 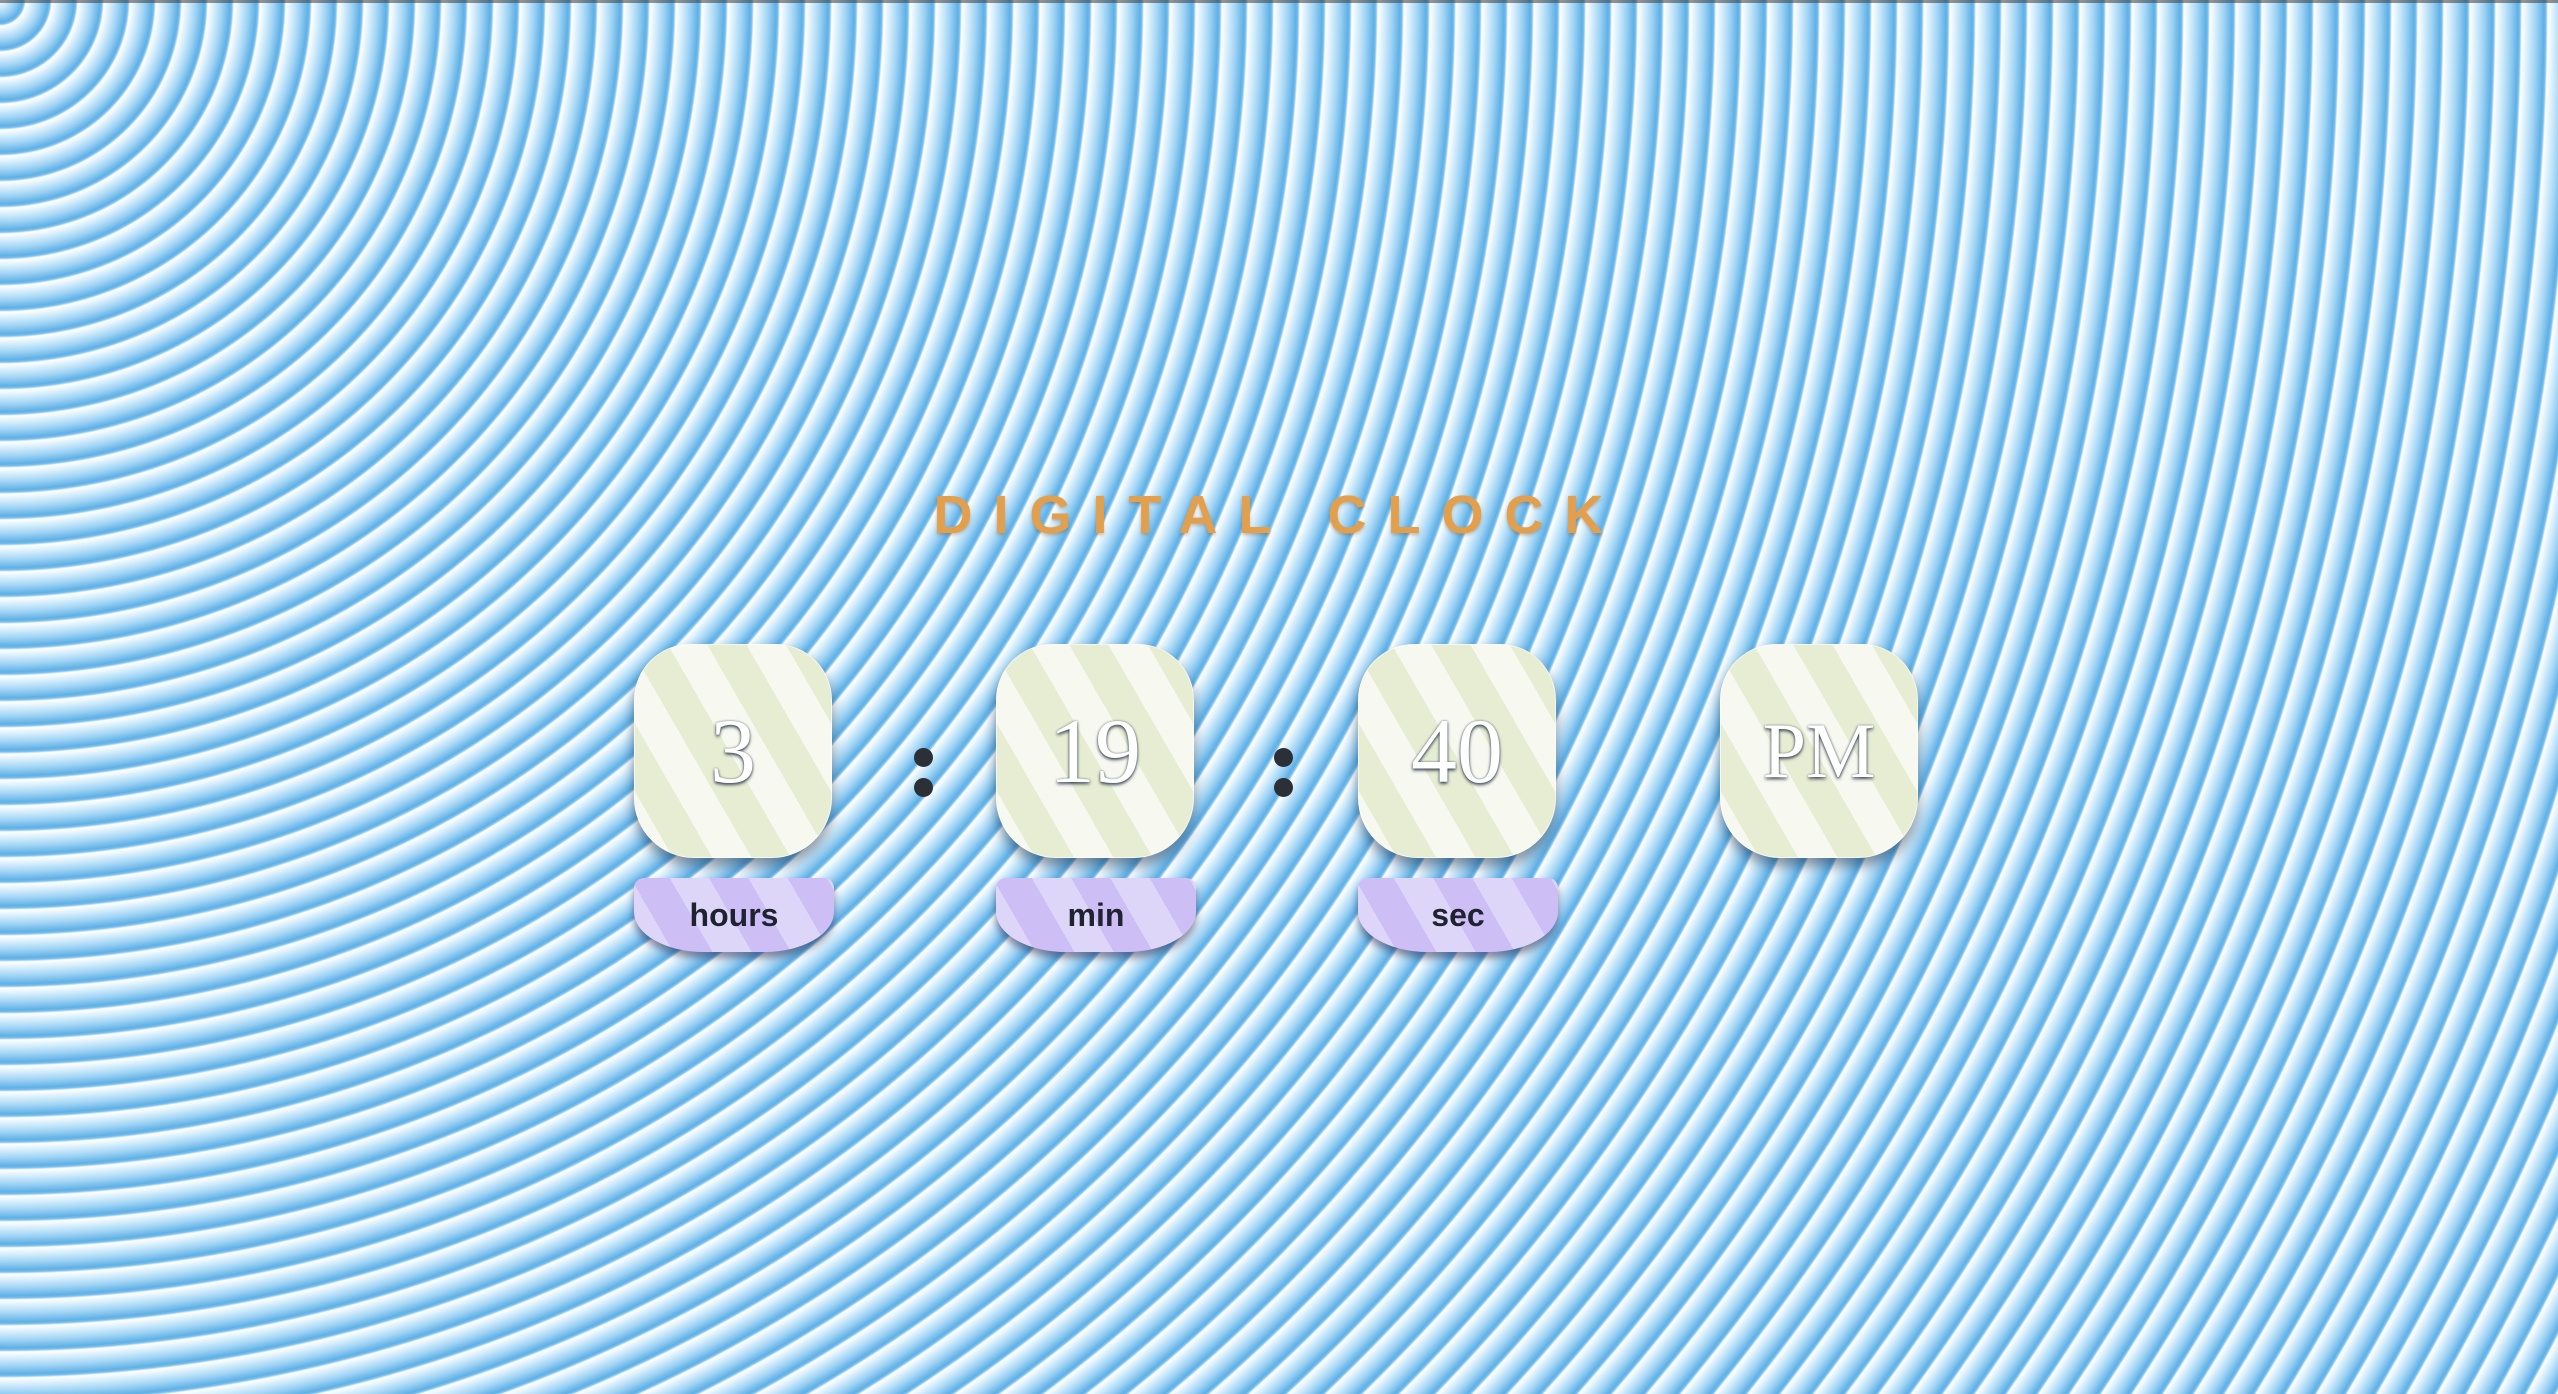 I want to click on minutes-box: 19, so click(x=1095, y=751).